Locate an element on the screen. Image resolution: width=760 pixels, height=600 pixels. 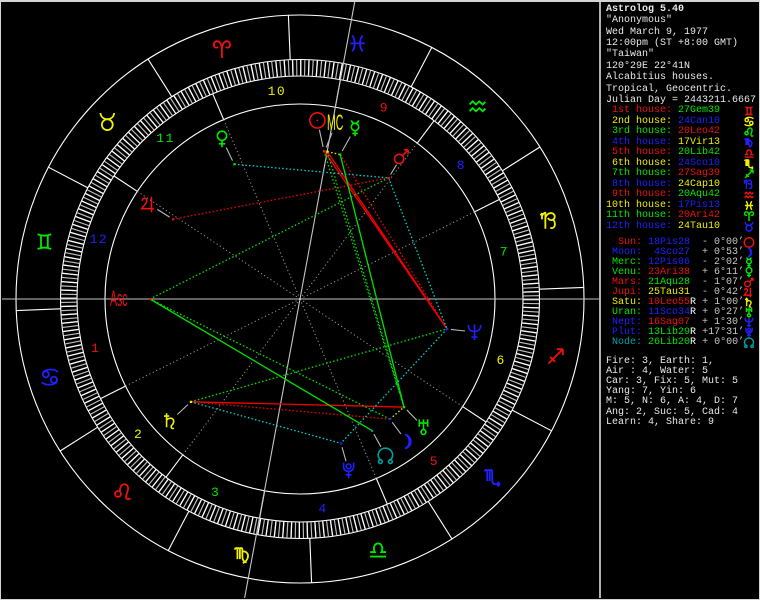
svg-text: 10 is located at coordinates (277, 91).